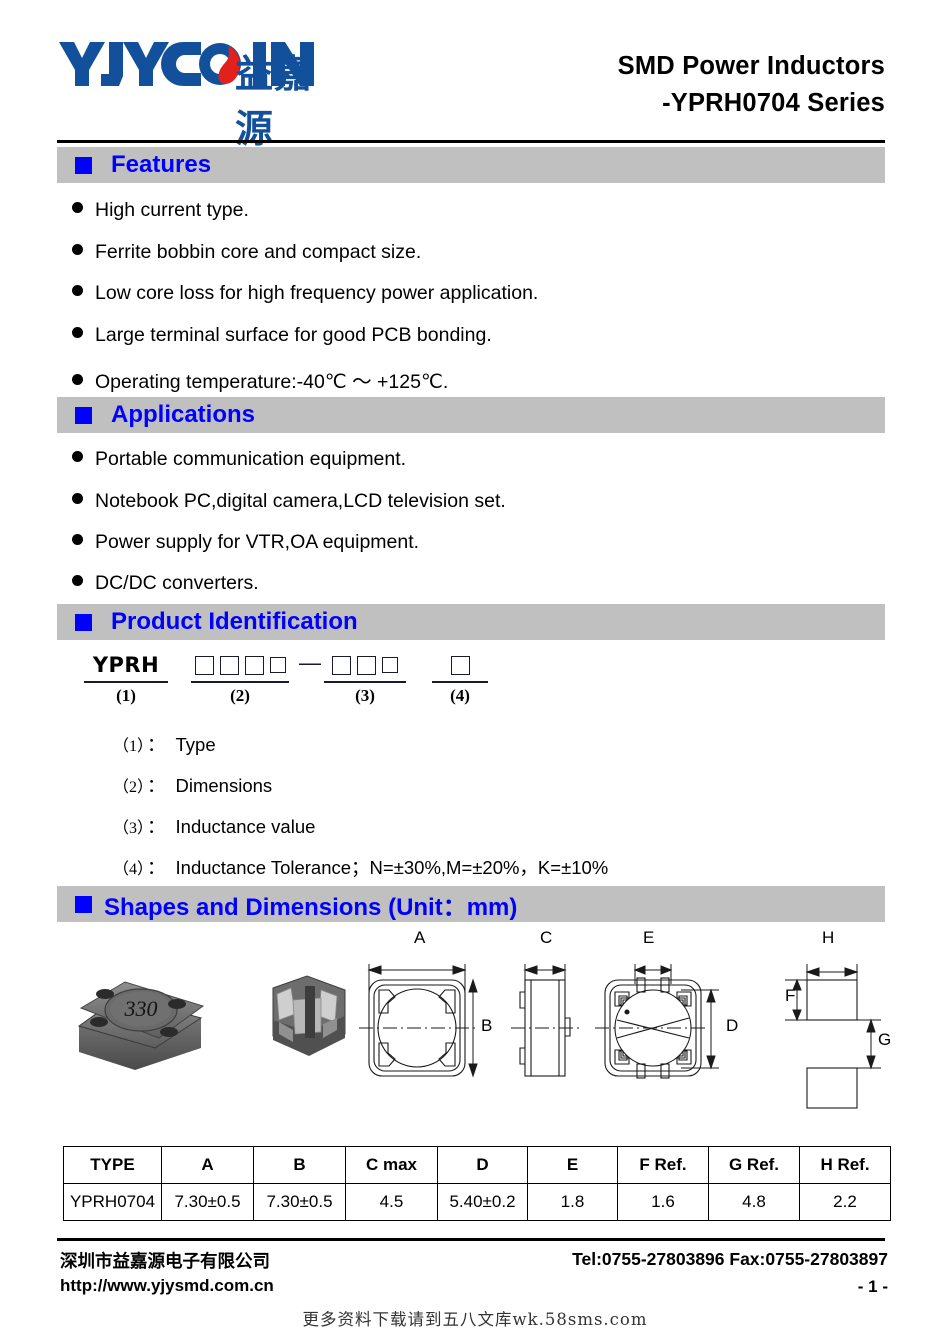 The width and height of the screenshot is (950, 1344). What do you see at coordinates (487, 1025) in the screenshot?
I see `dim-label-B: B` at bounding box center [487, 1025].